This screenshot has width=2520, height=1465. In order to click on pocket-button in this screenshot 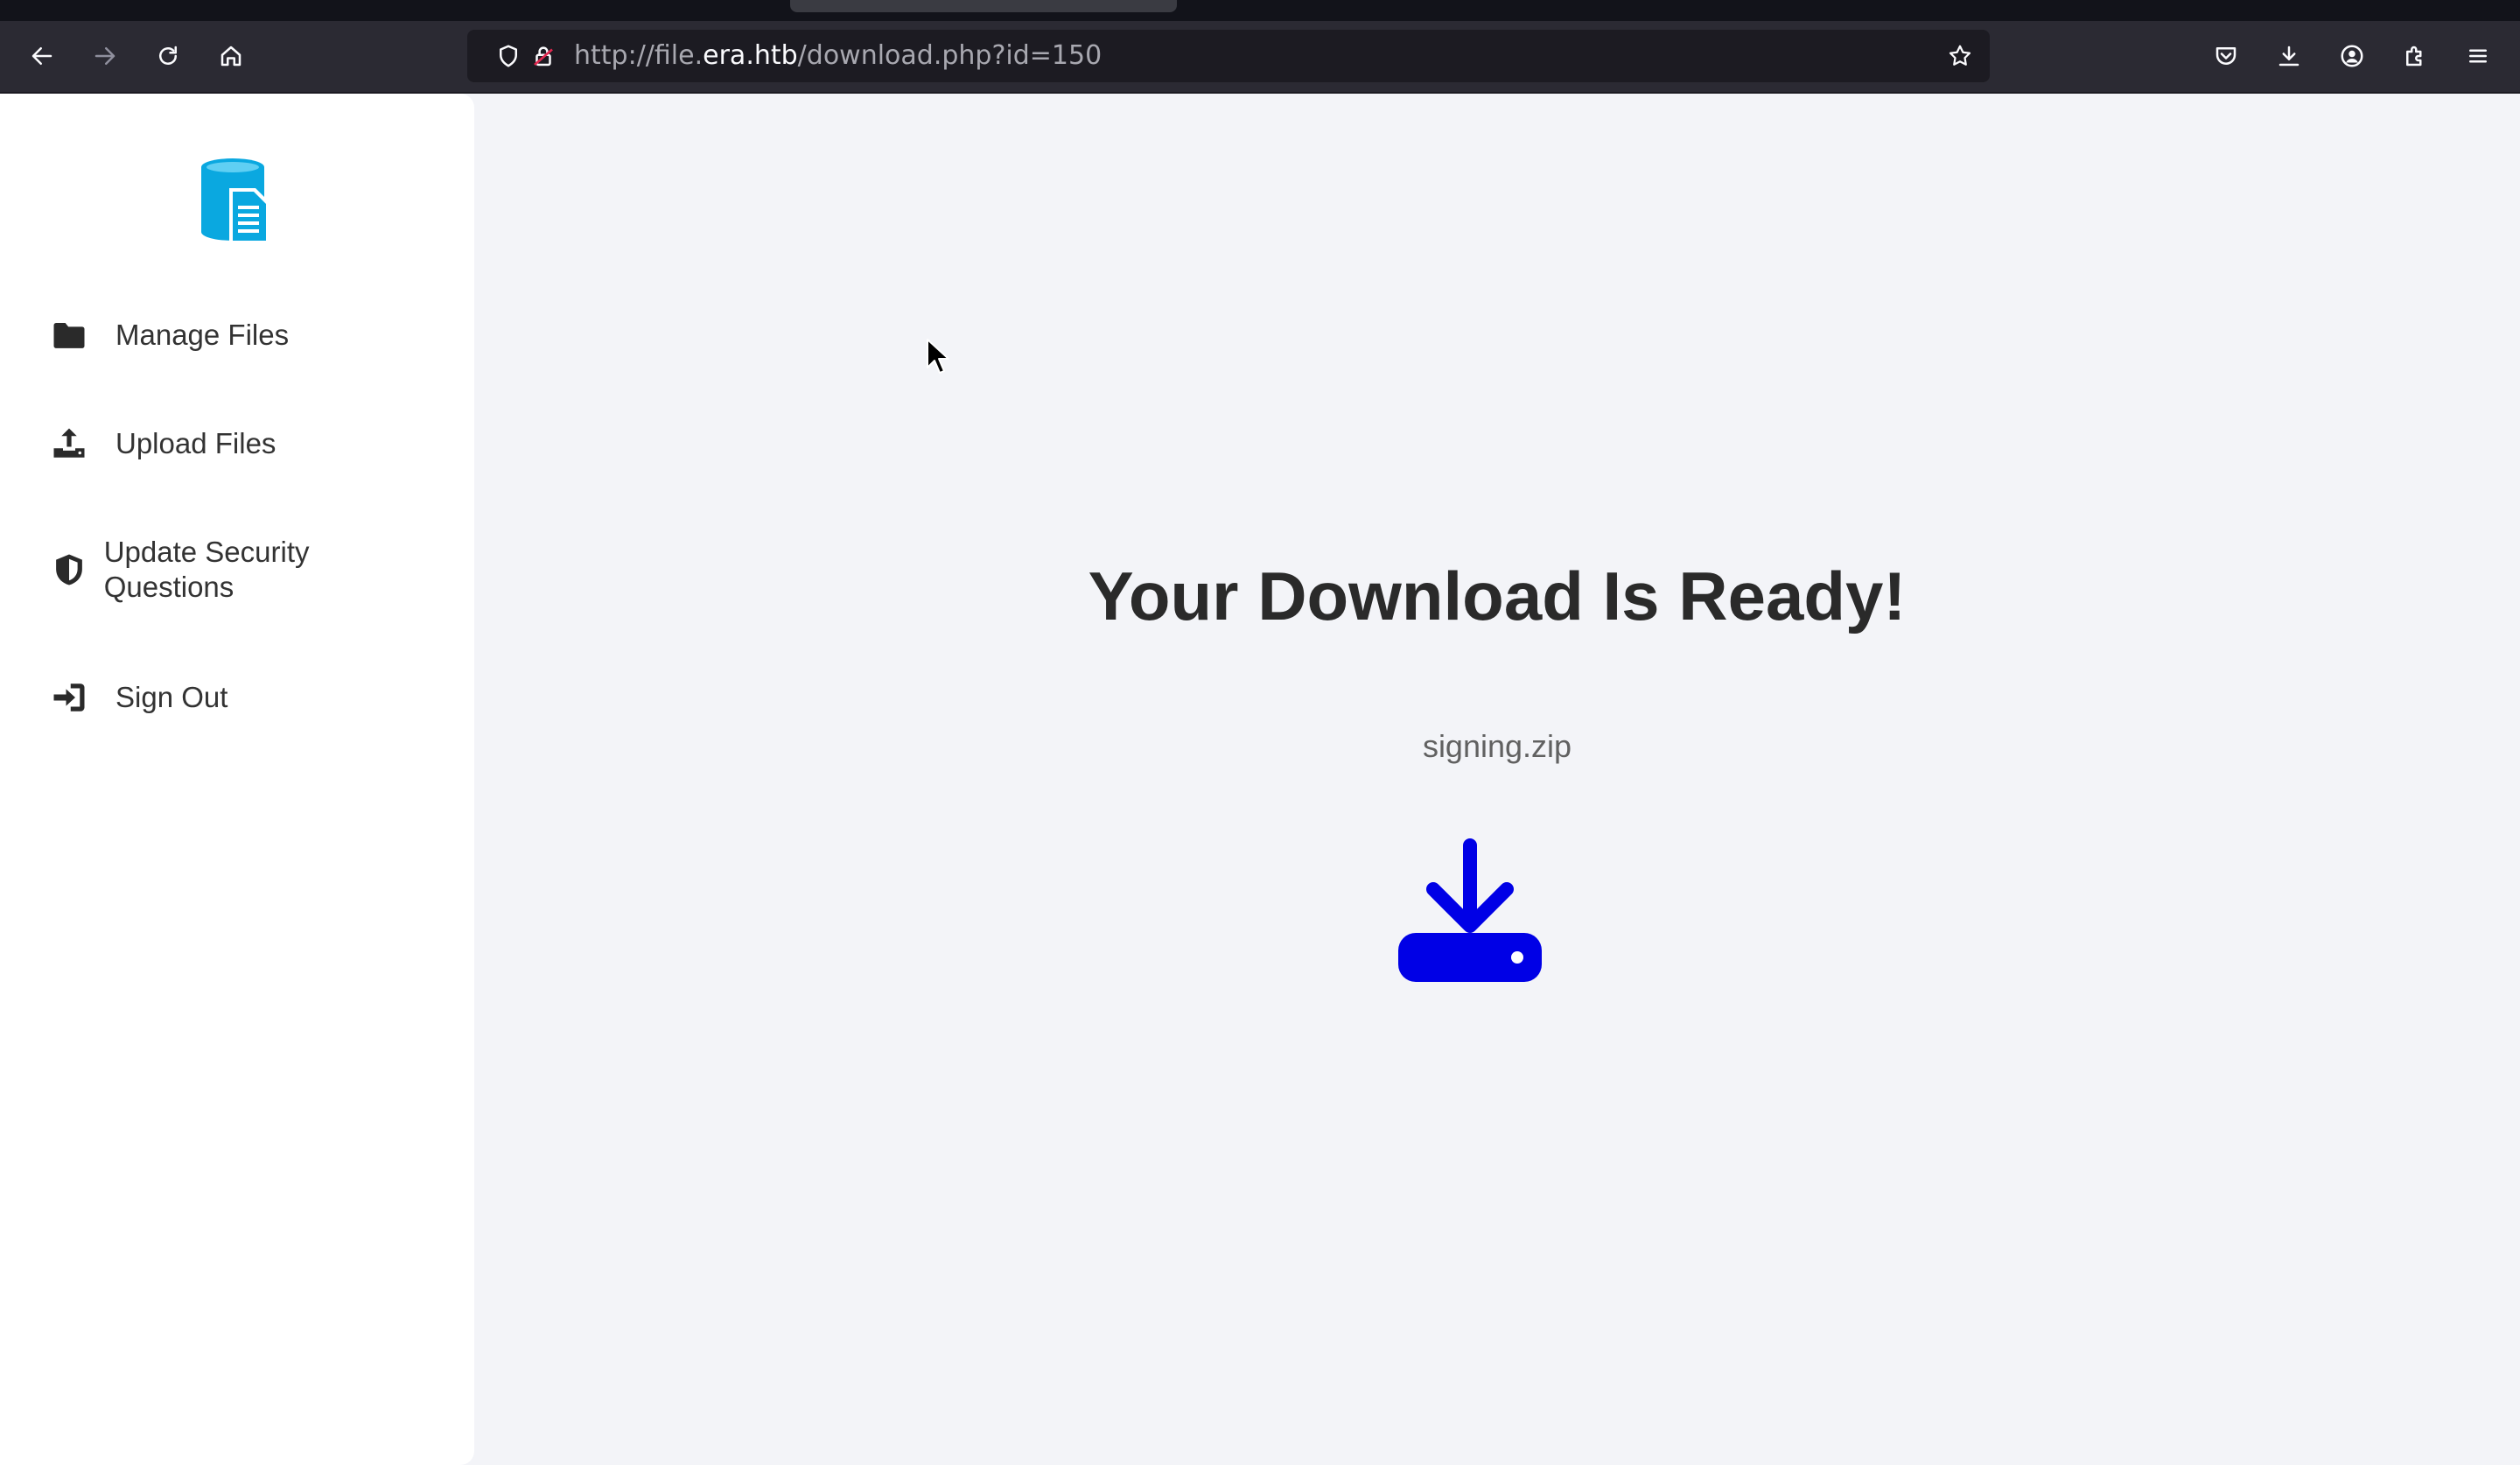, I will do `click(2226, 56)`.